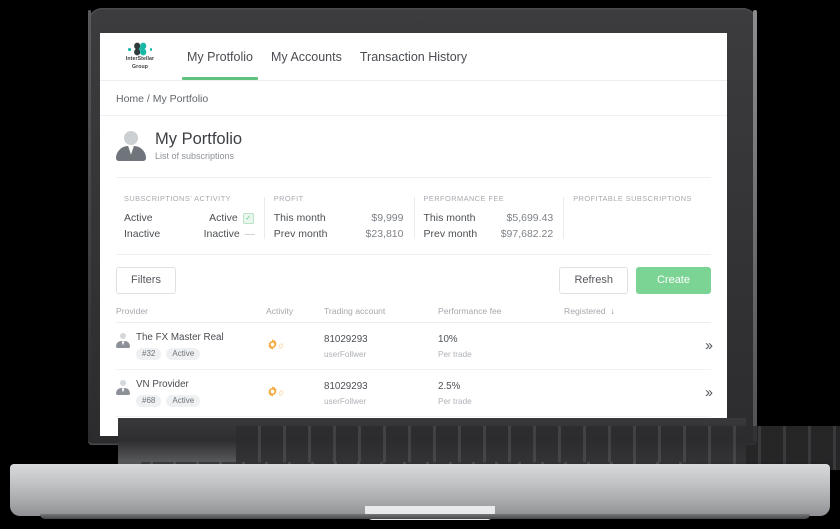 The image size is (840, 529). What do you see at coordinates (501, 346) in the screenshot?
I see `cell-performance-fee: 10% Per trade` at bounding box center [501, 346].